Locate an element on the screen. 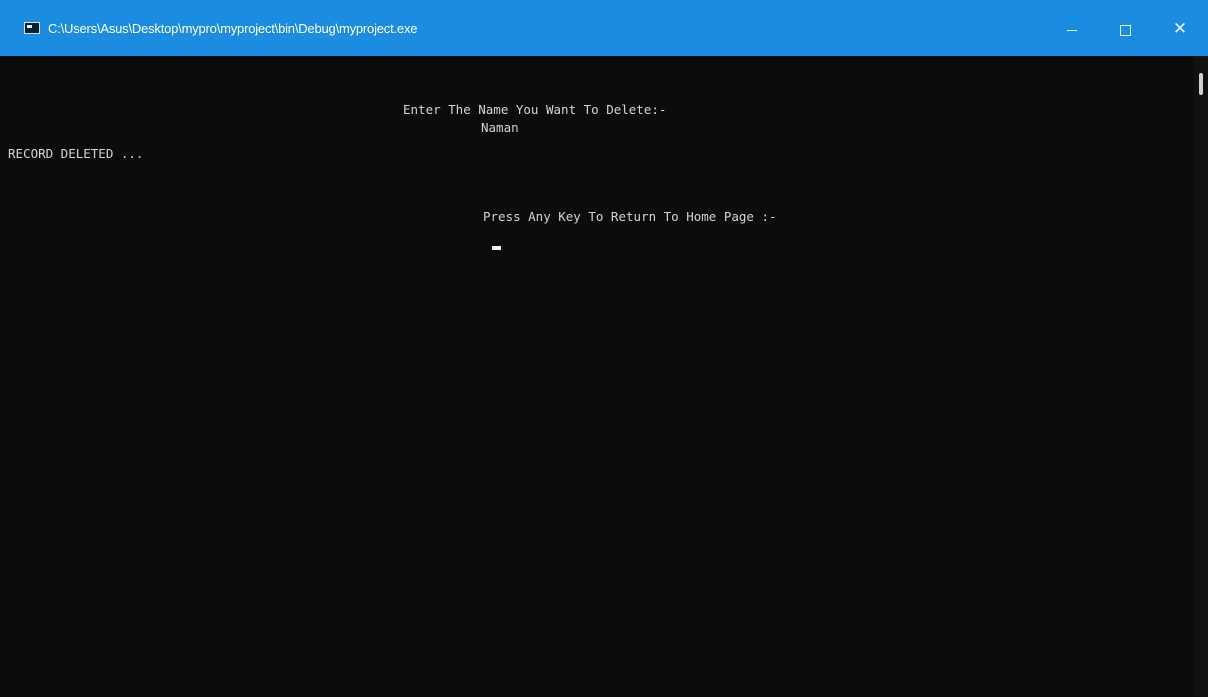 The image size is (1208, 697). scrollbar-thumb is located at coordinates (1201, 84).